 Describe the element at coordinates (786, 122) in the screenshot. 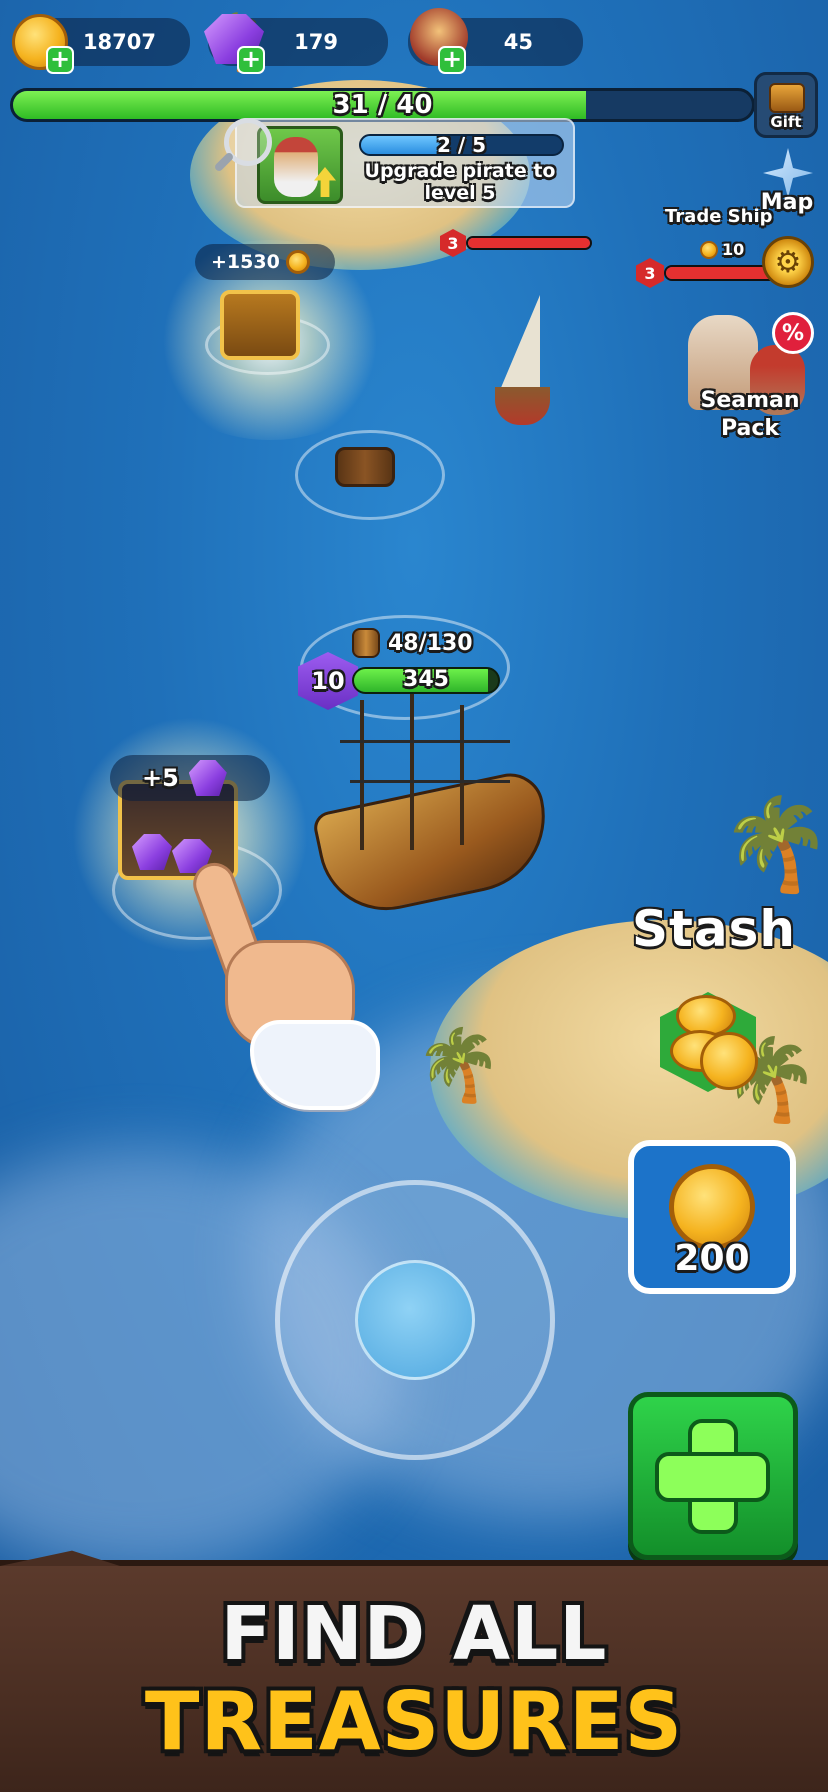

I see `gift-label: Gift` at that location.